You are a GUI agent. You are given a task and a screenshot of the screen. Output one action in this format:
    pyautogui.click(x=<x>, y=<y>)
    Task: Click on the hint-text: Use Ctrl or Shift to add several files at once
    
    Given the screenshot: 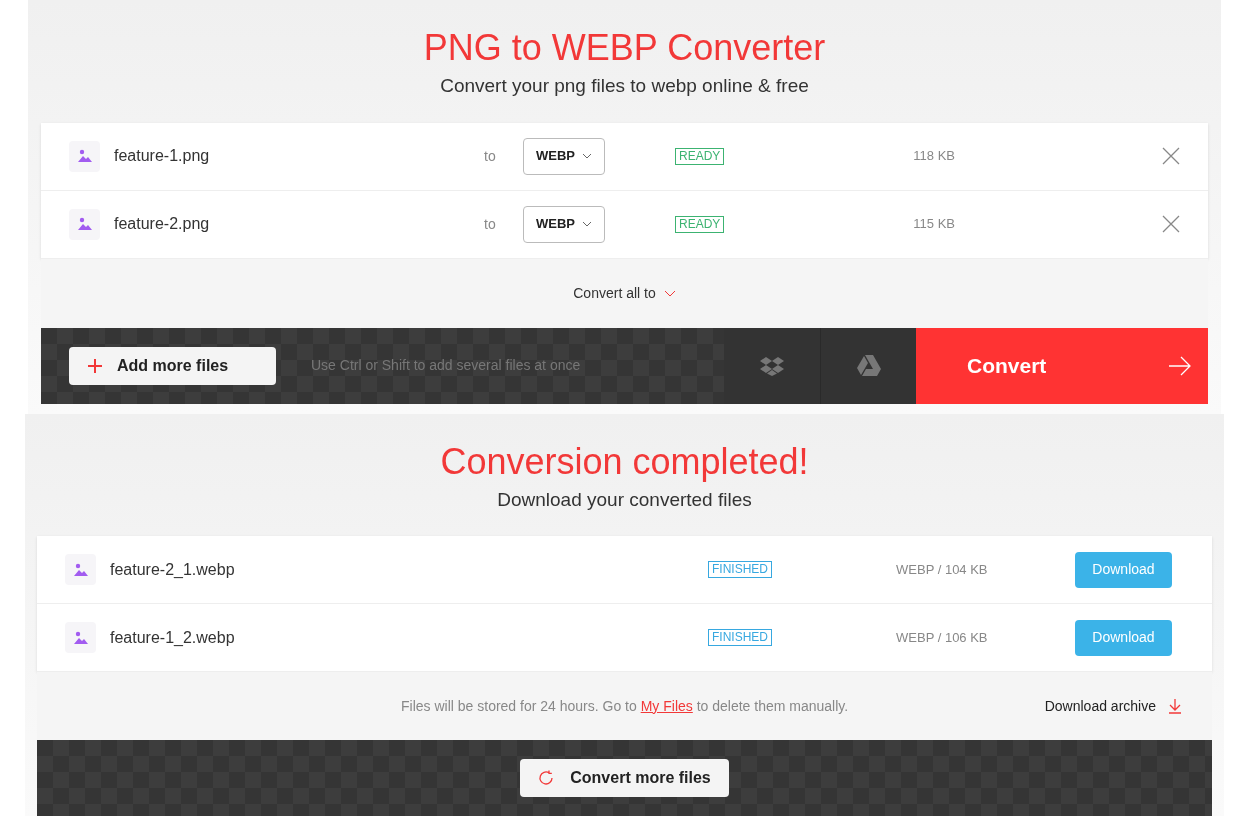 What is the action you would take?
    pyautogui.click(x=446, y=365)
    